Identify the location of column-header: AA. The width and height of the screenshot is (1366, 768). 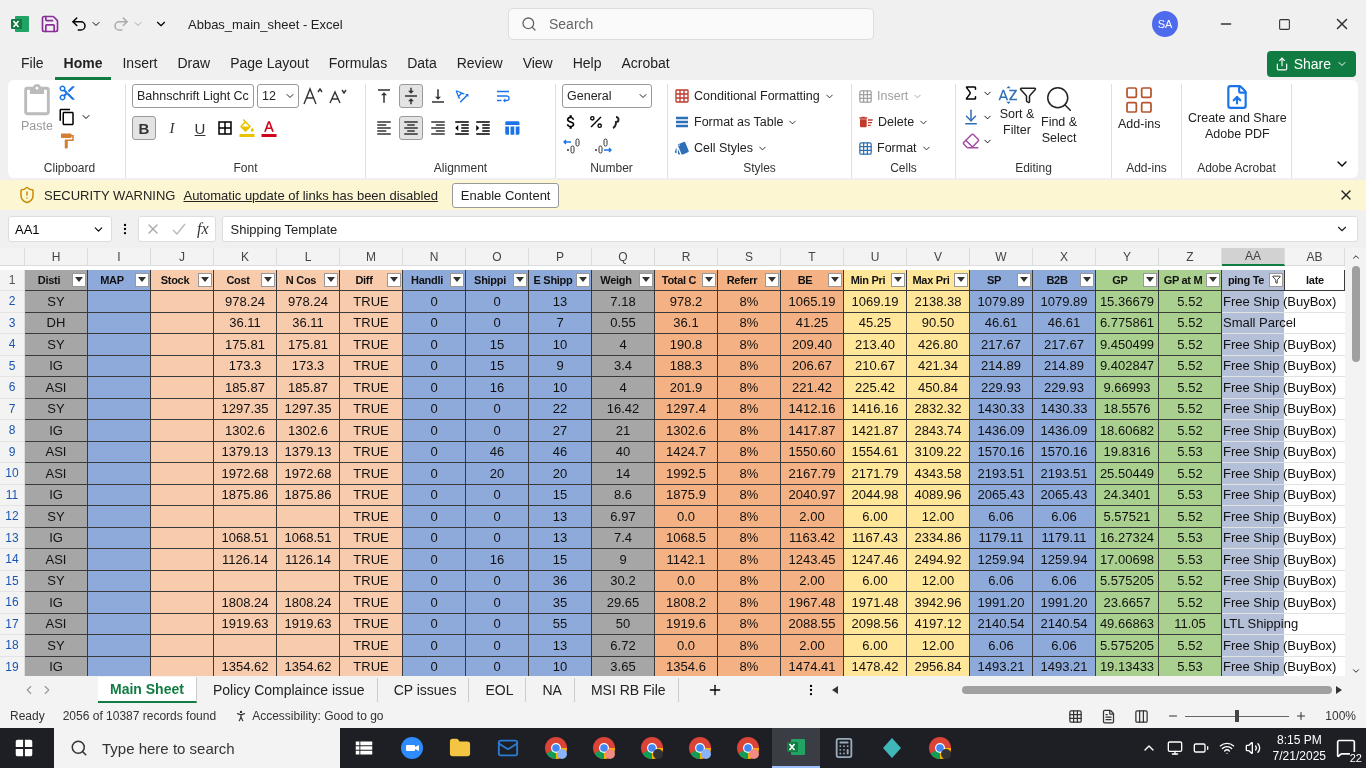
(1253, 257).